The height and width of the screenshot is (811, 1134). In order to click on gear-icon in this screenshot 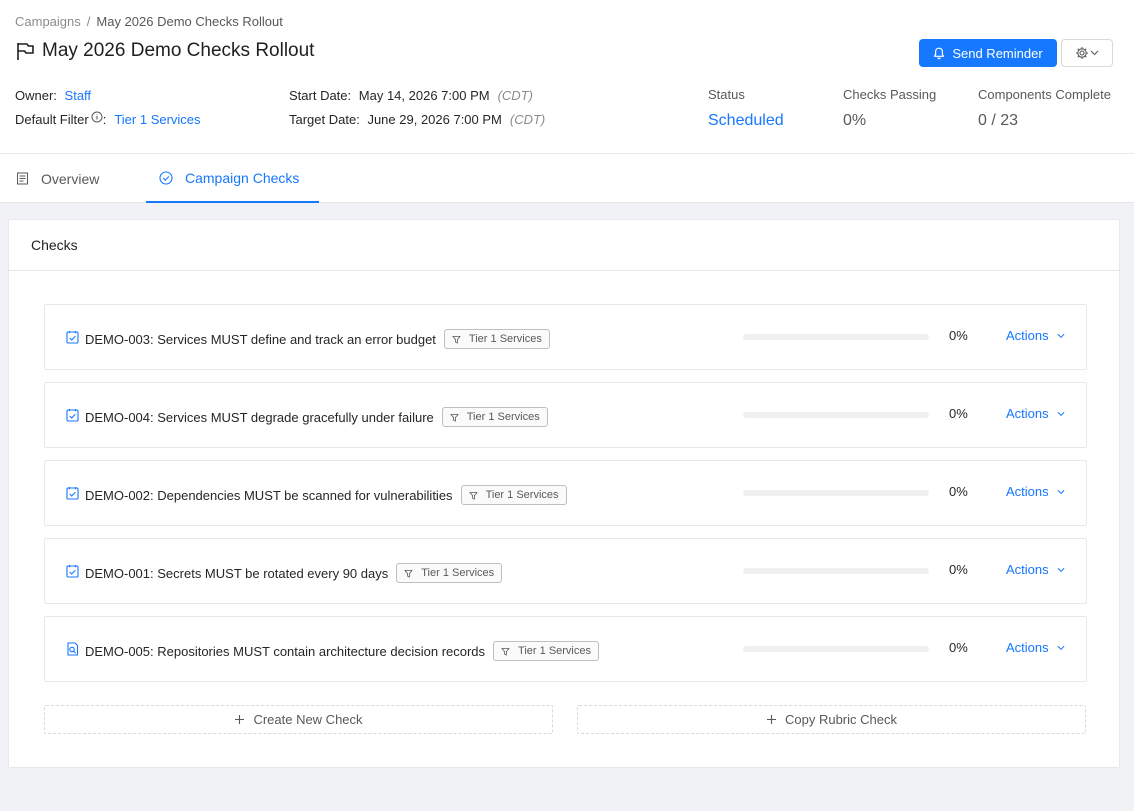, I will do `click(1082, 53)`.